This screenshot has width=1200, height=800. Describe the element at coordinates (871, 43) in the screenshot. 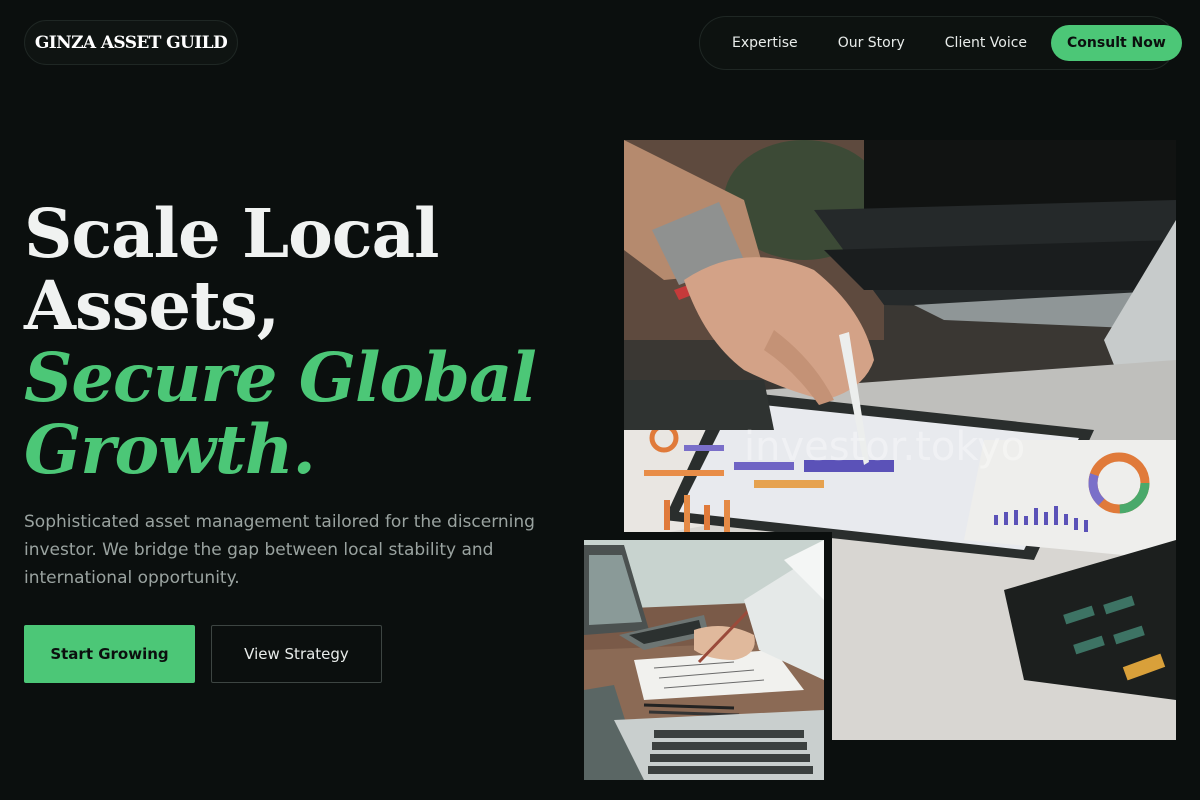

I see `nav-link-our-story: Our Story` at that location.